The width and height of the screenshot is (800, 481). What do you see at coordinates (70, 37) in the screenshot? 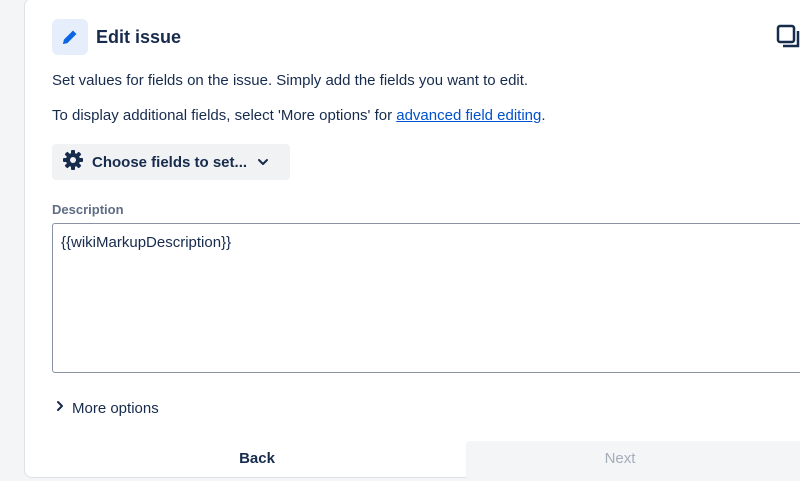
I see `pencil-icon` at bounding box center [70, 37].